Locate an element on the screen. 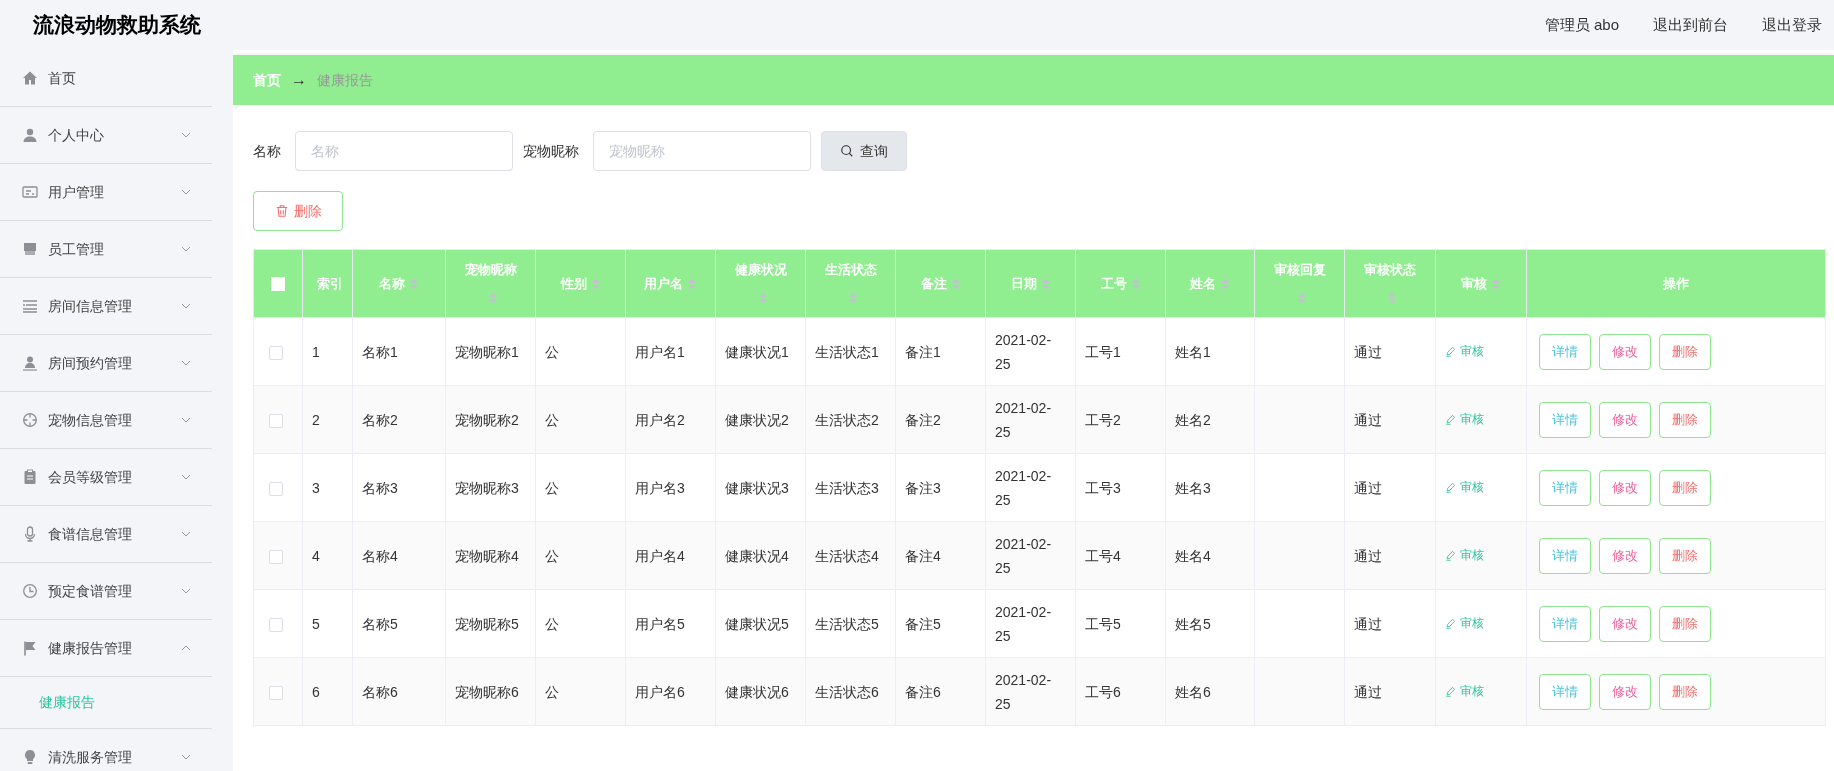  header-link: 退出到前台 is located at coordinates (1690, 25).